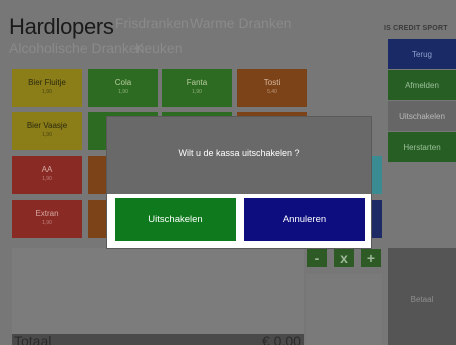 The height and width of the screenshot is (345, 456). Describe the element at coordinates (416, 28) in the screenshot. I see `credit-label: IS CREDIT SPORT` at that location.